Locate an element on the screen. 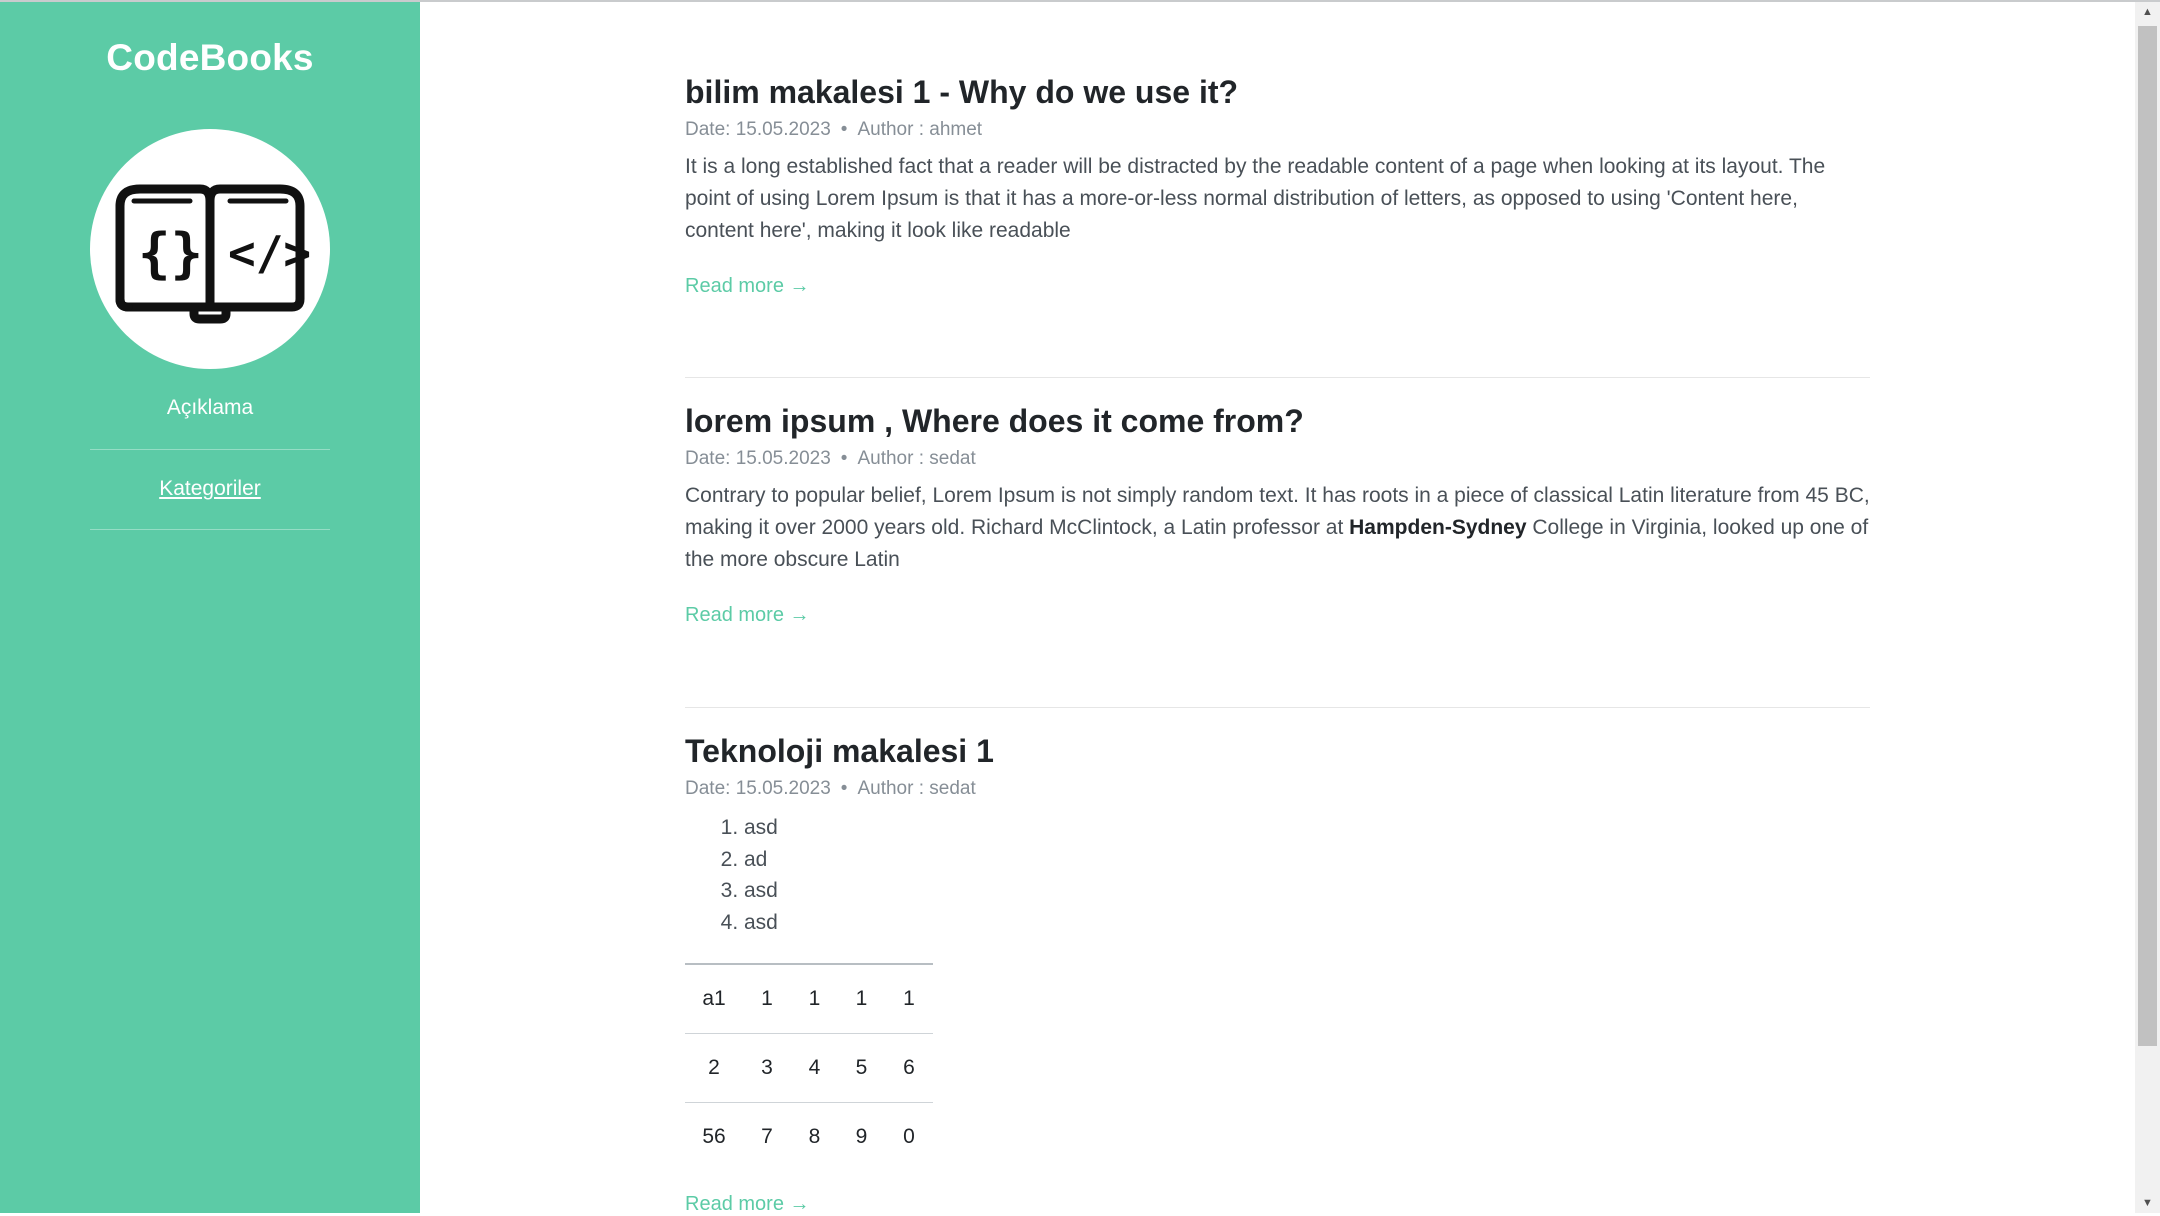 This screenshot has height=1216, width=2160. post-table: a1 1 1 1 1 2 3 4 5 6 56 7 8 9 0 is located at coordinates (809, 1067).